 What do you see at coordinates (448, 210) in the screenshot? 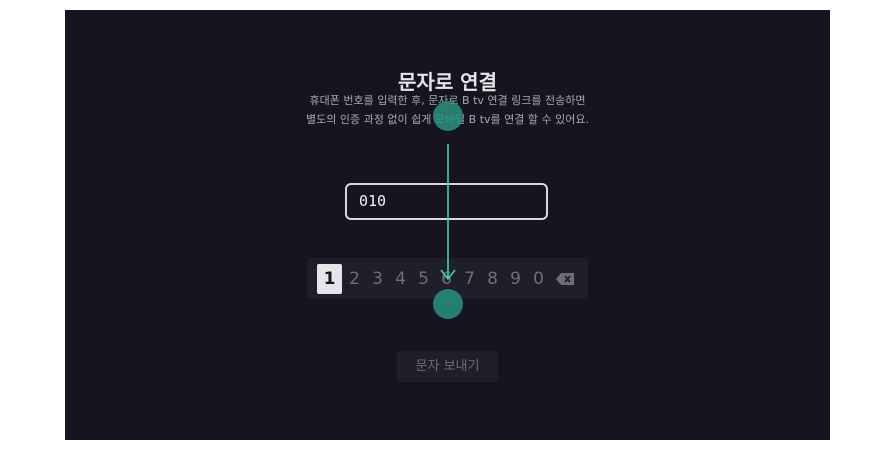
I see `drag-gesture-overlay` at bounding box center [448, 210].